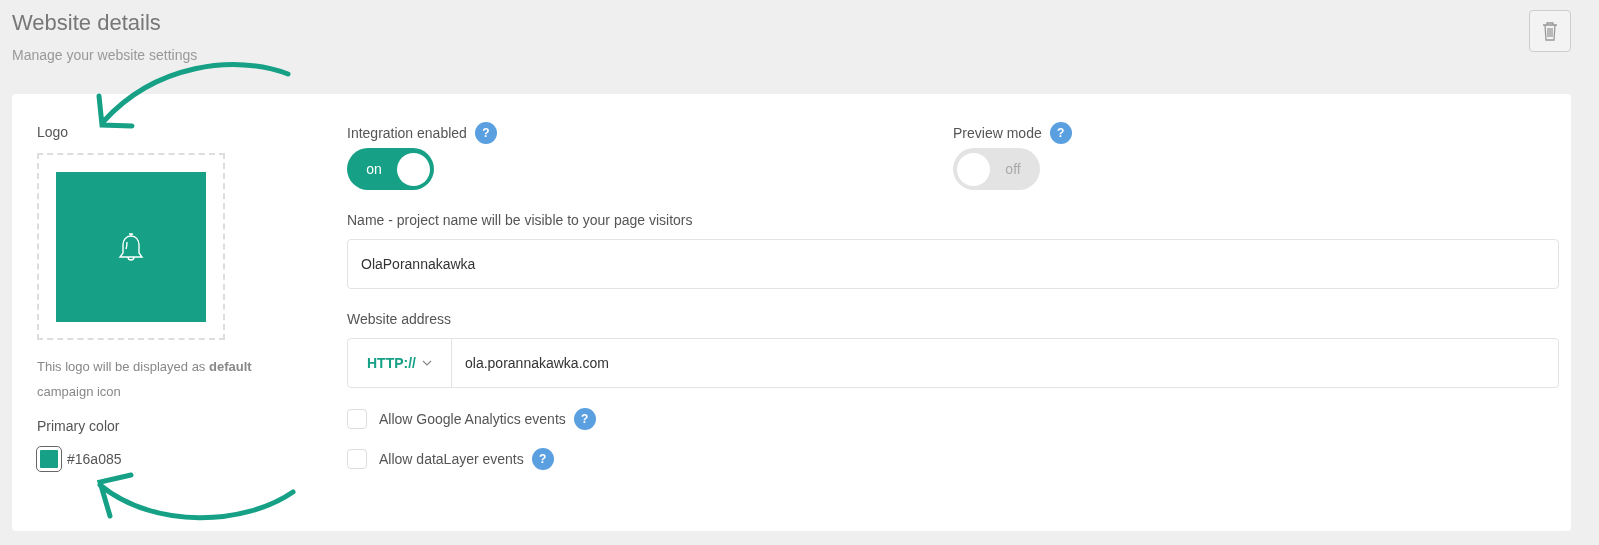 This screenshot has height=545, width=1599. What do you see at coordinates (520, 220) in the screenshot?
I see `name-label: Name - project name will be visible to your page visitors` at bounding box center [520, 220].